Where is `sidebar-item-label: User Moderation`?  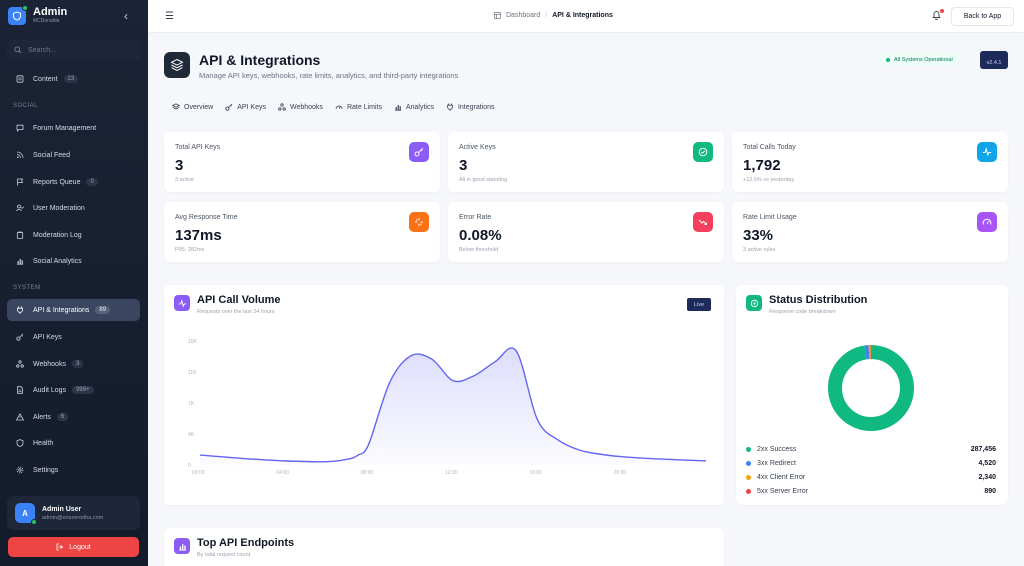
sidebar-item-label: User Moderation is located at coordinates (59, 208).